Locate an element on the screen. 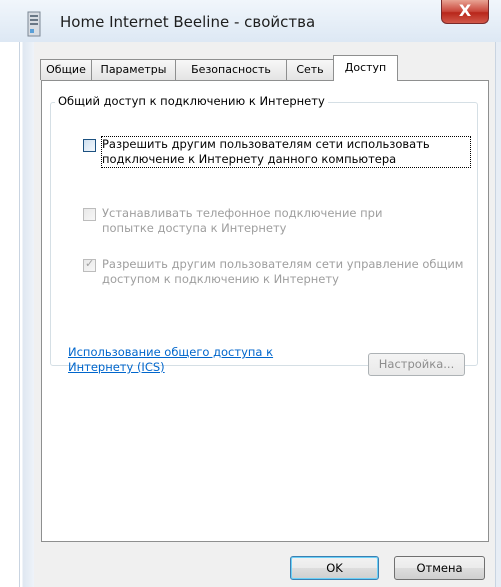 This screenshot has width=501, height=587. title-bar: Home Internet Beeline - свойства X is located at coordinates (250, 21).